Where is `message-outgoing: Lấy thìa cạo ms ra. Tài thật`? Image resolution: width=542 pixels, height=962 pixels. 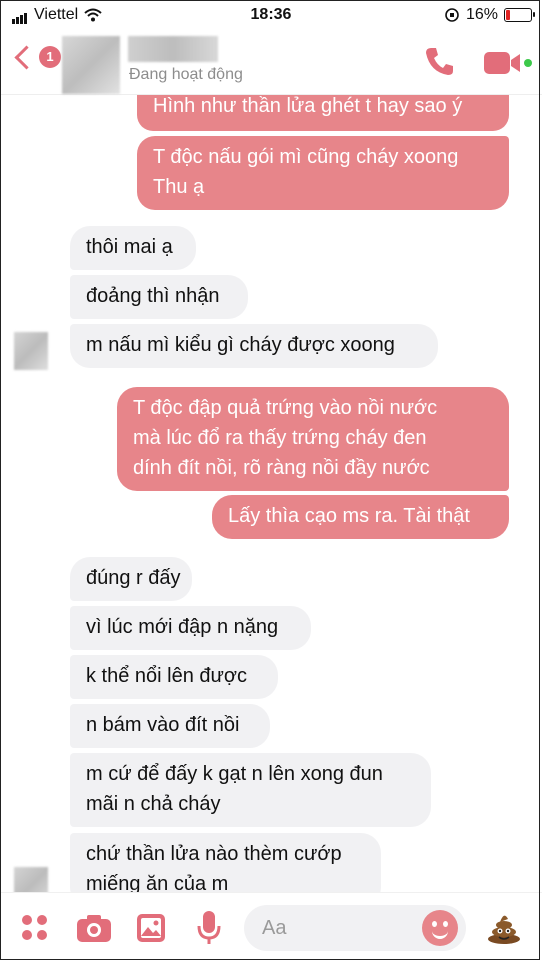
message-outgoing: Lấy thìa cạo ms ra. Tài thật is located at coordinates (360, 517).